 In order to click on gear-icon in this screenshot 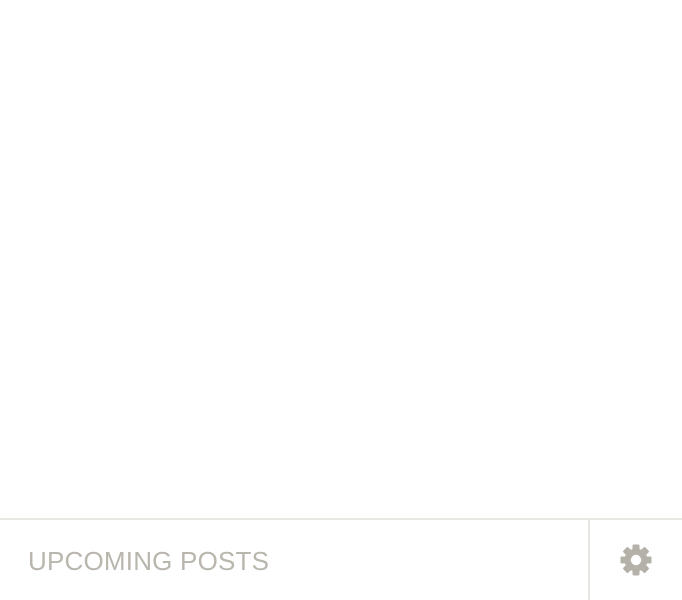, I will do `click(636, 560)`.